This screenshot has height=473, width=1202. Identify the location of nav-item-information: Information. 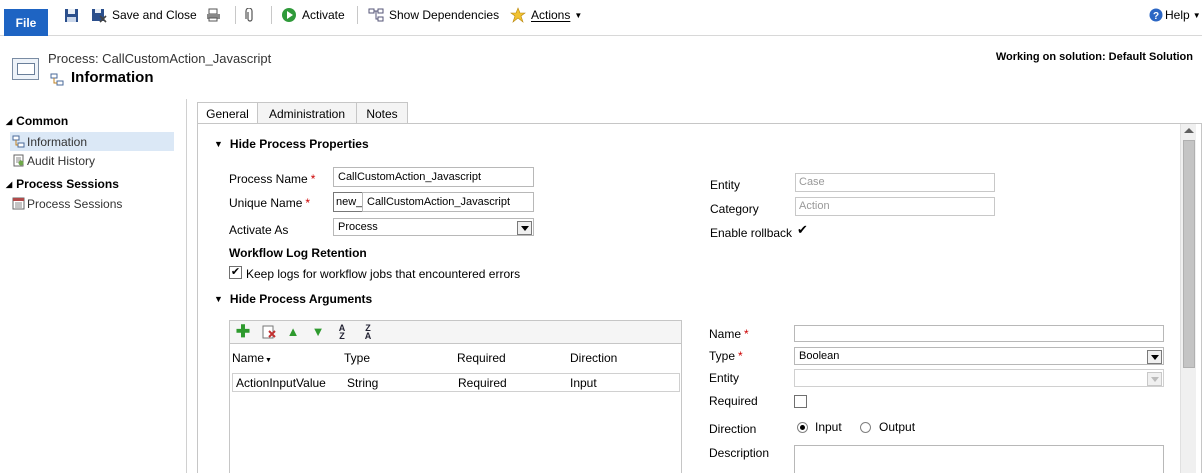
(92, 141).